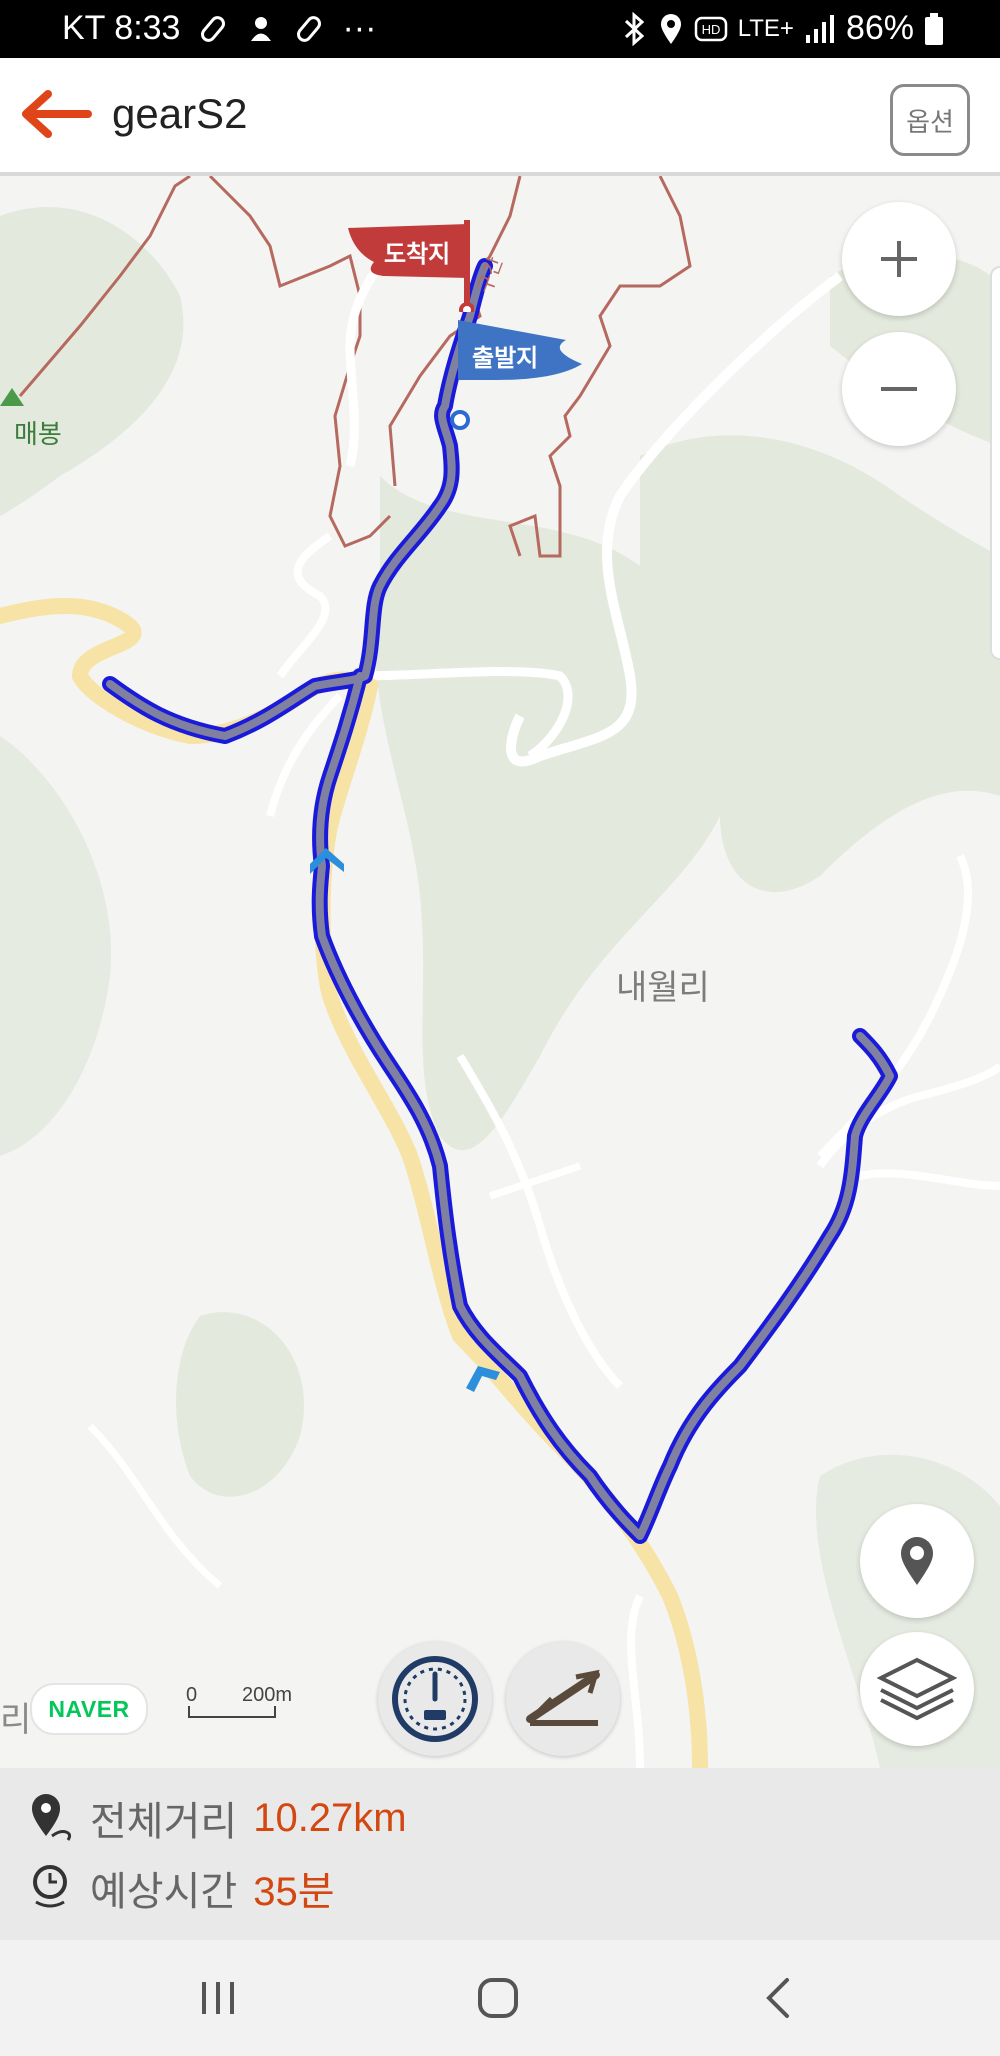 The height and width of the screenshot is (2056, 1000). I want to click on time-row: 예상시간 35분, so click(181, 1888).